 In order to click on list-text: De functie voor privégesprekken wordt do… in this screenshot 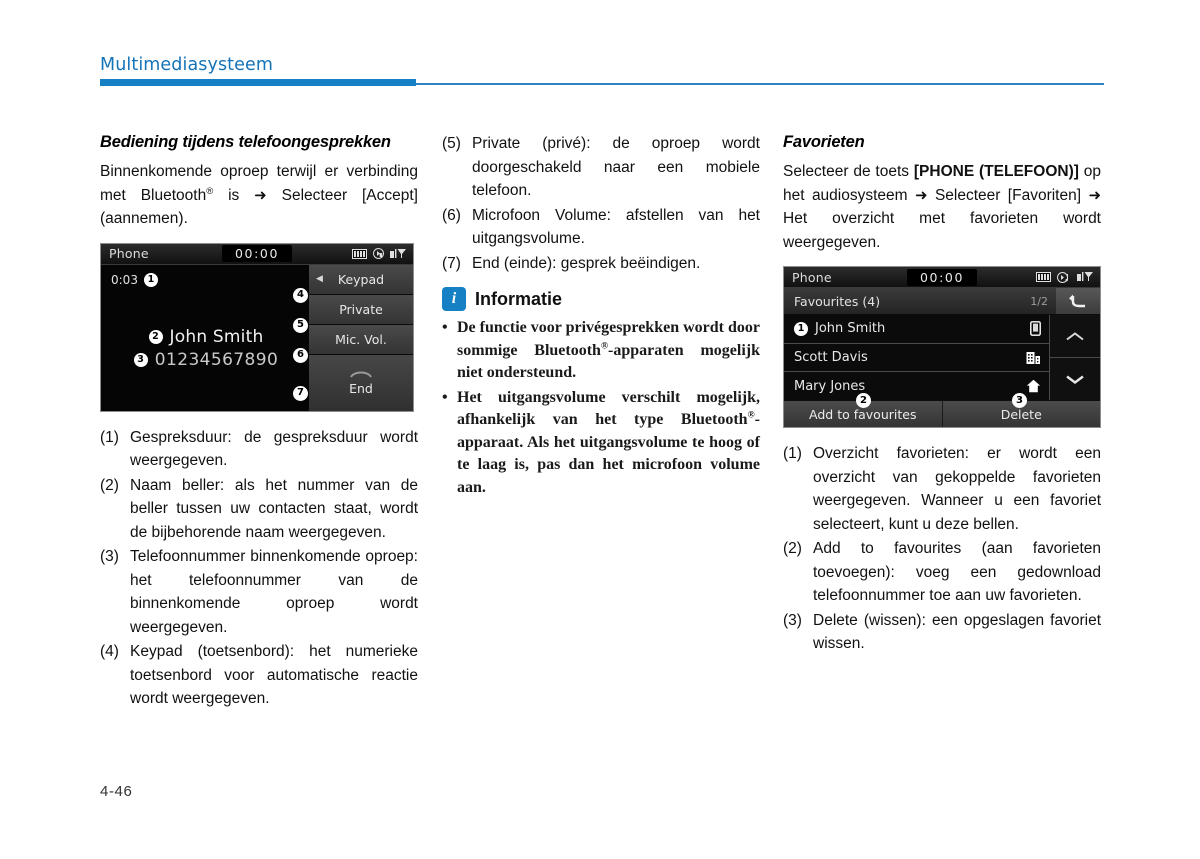, I will do `click(608, 351)`.